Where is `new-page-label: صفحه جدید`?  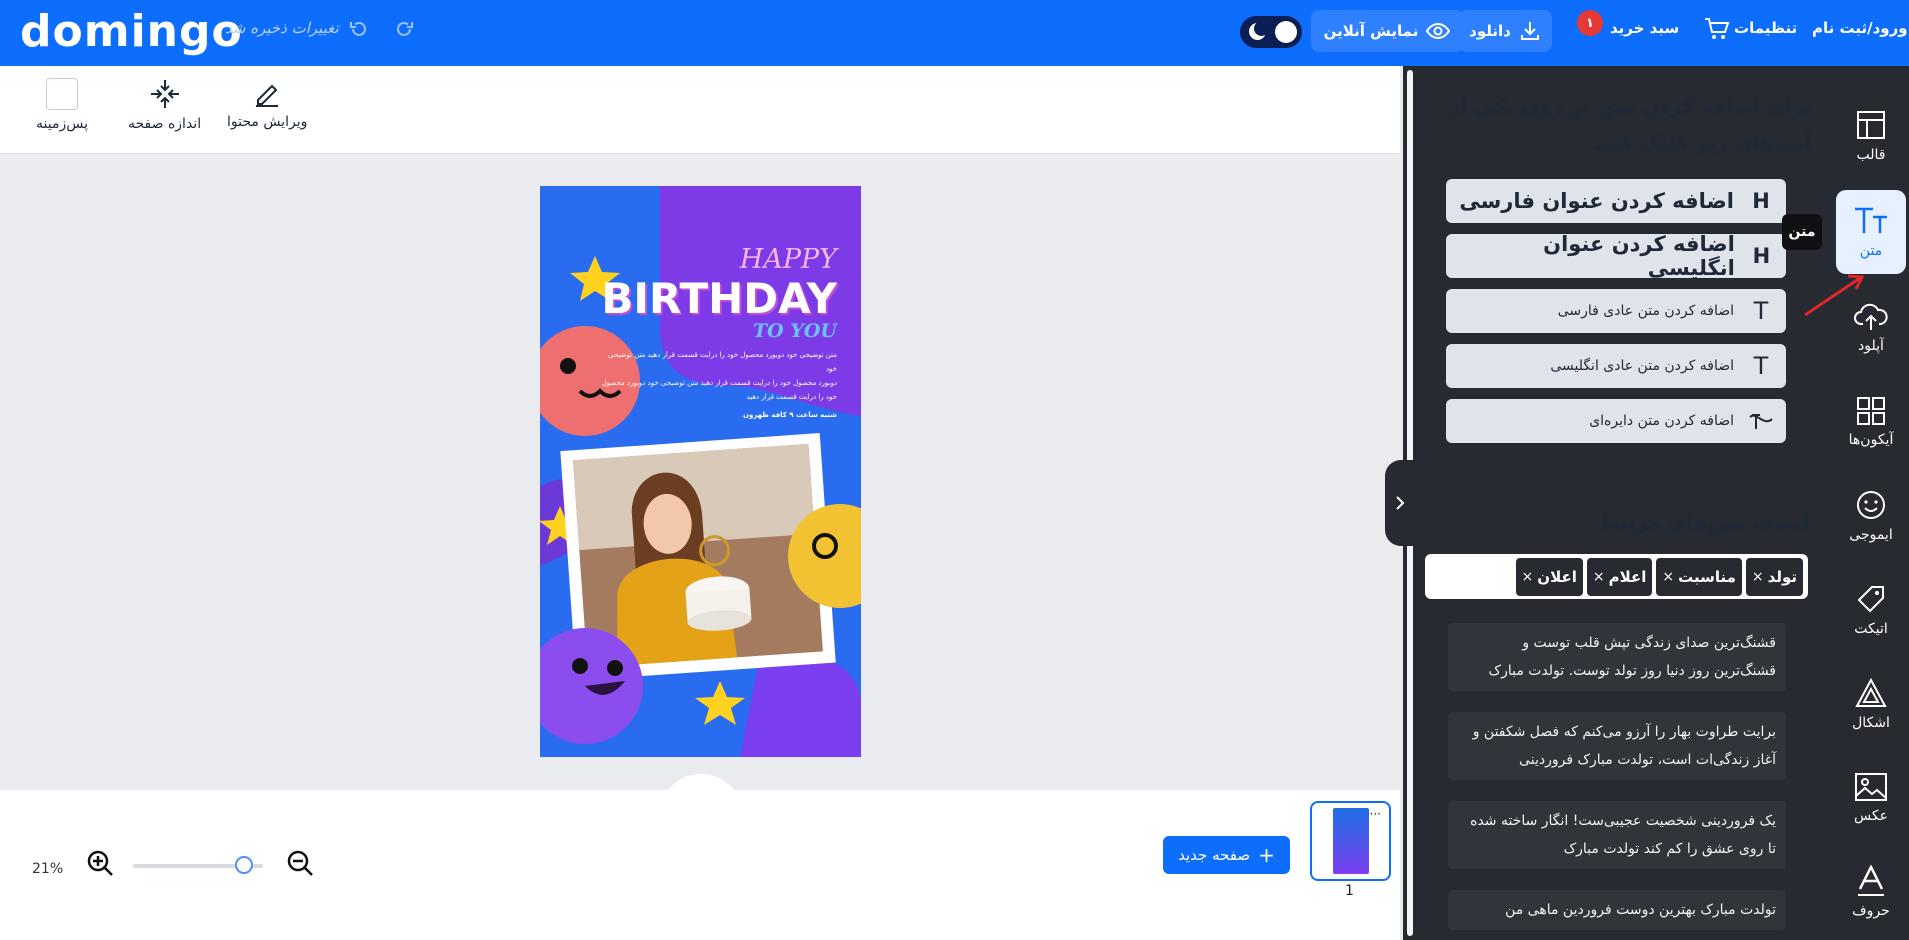 new-page-label: صفحه جدید is located at coordinates (1214, 855).